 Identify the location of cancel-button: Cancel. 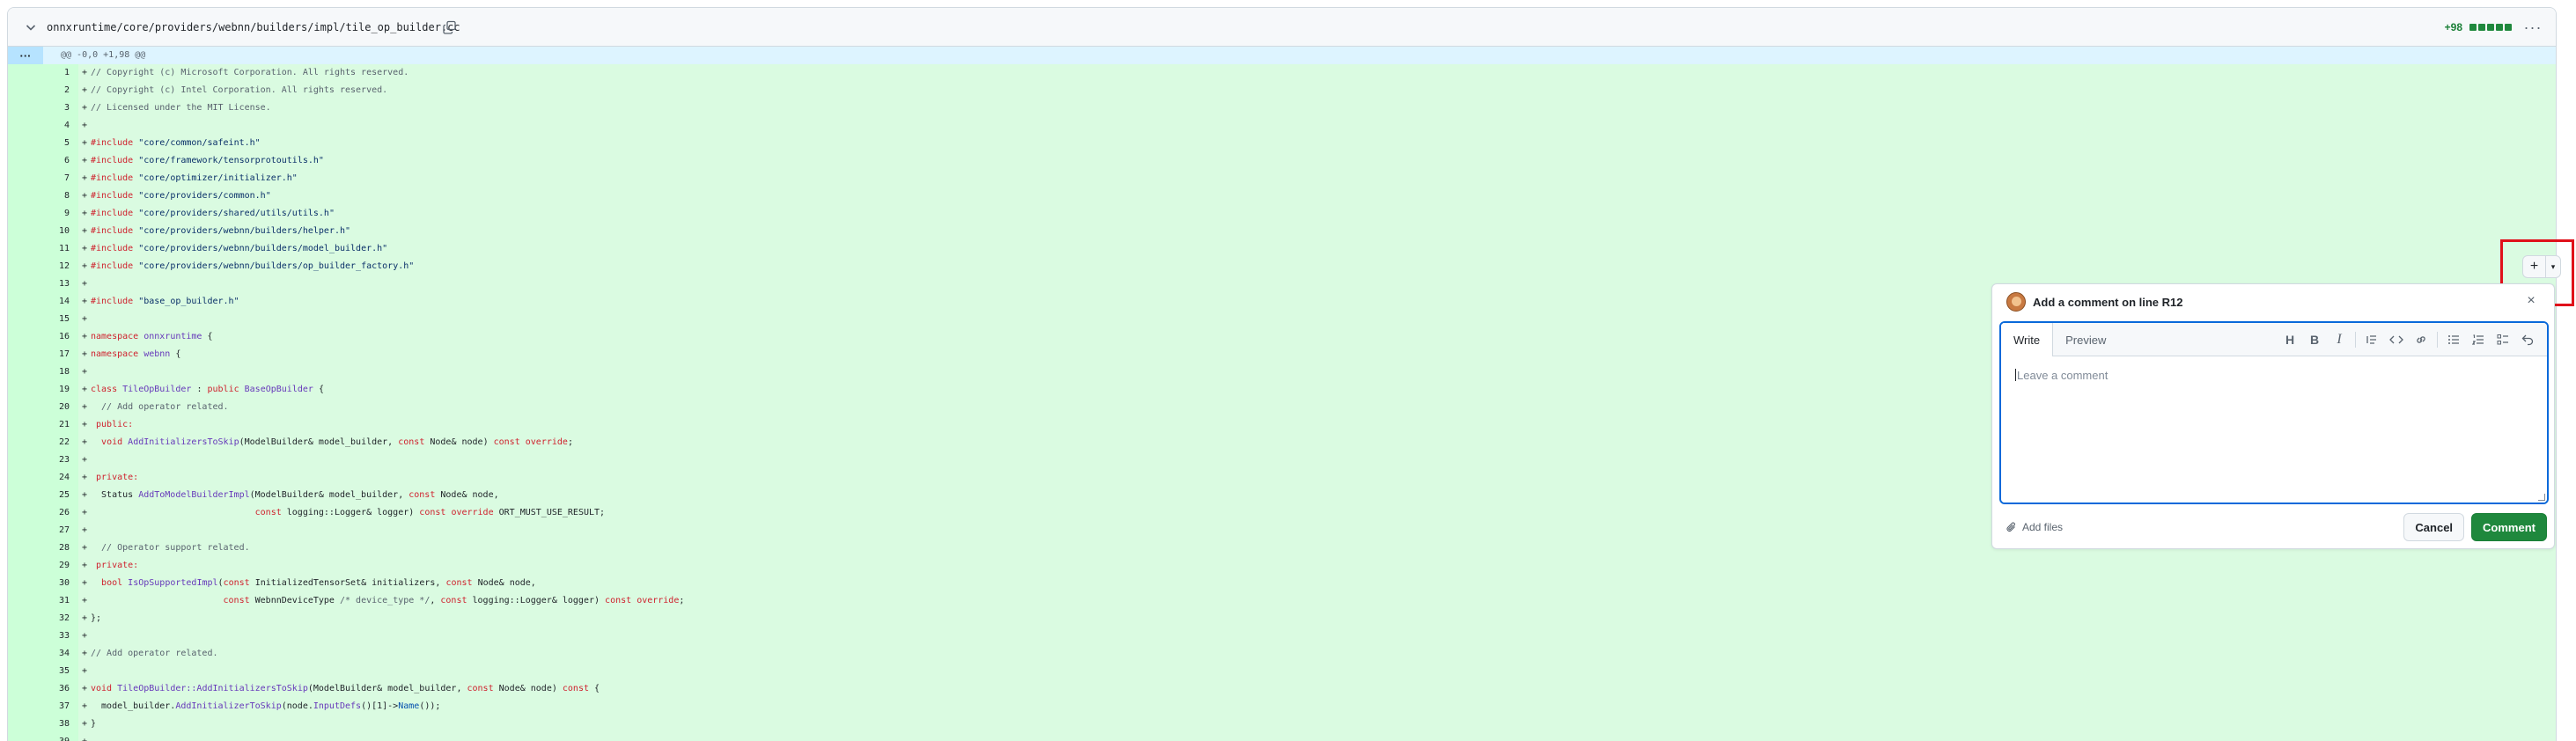
(2434, 527).